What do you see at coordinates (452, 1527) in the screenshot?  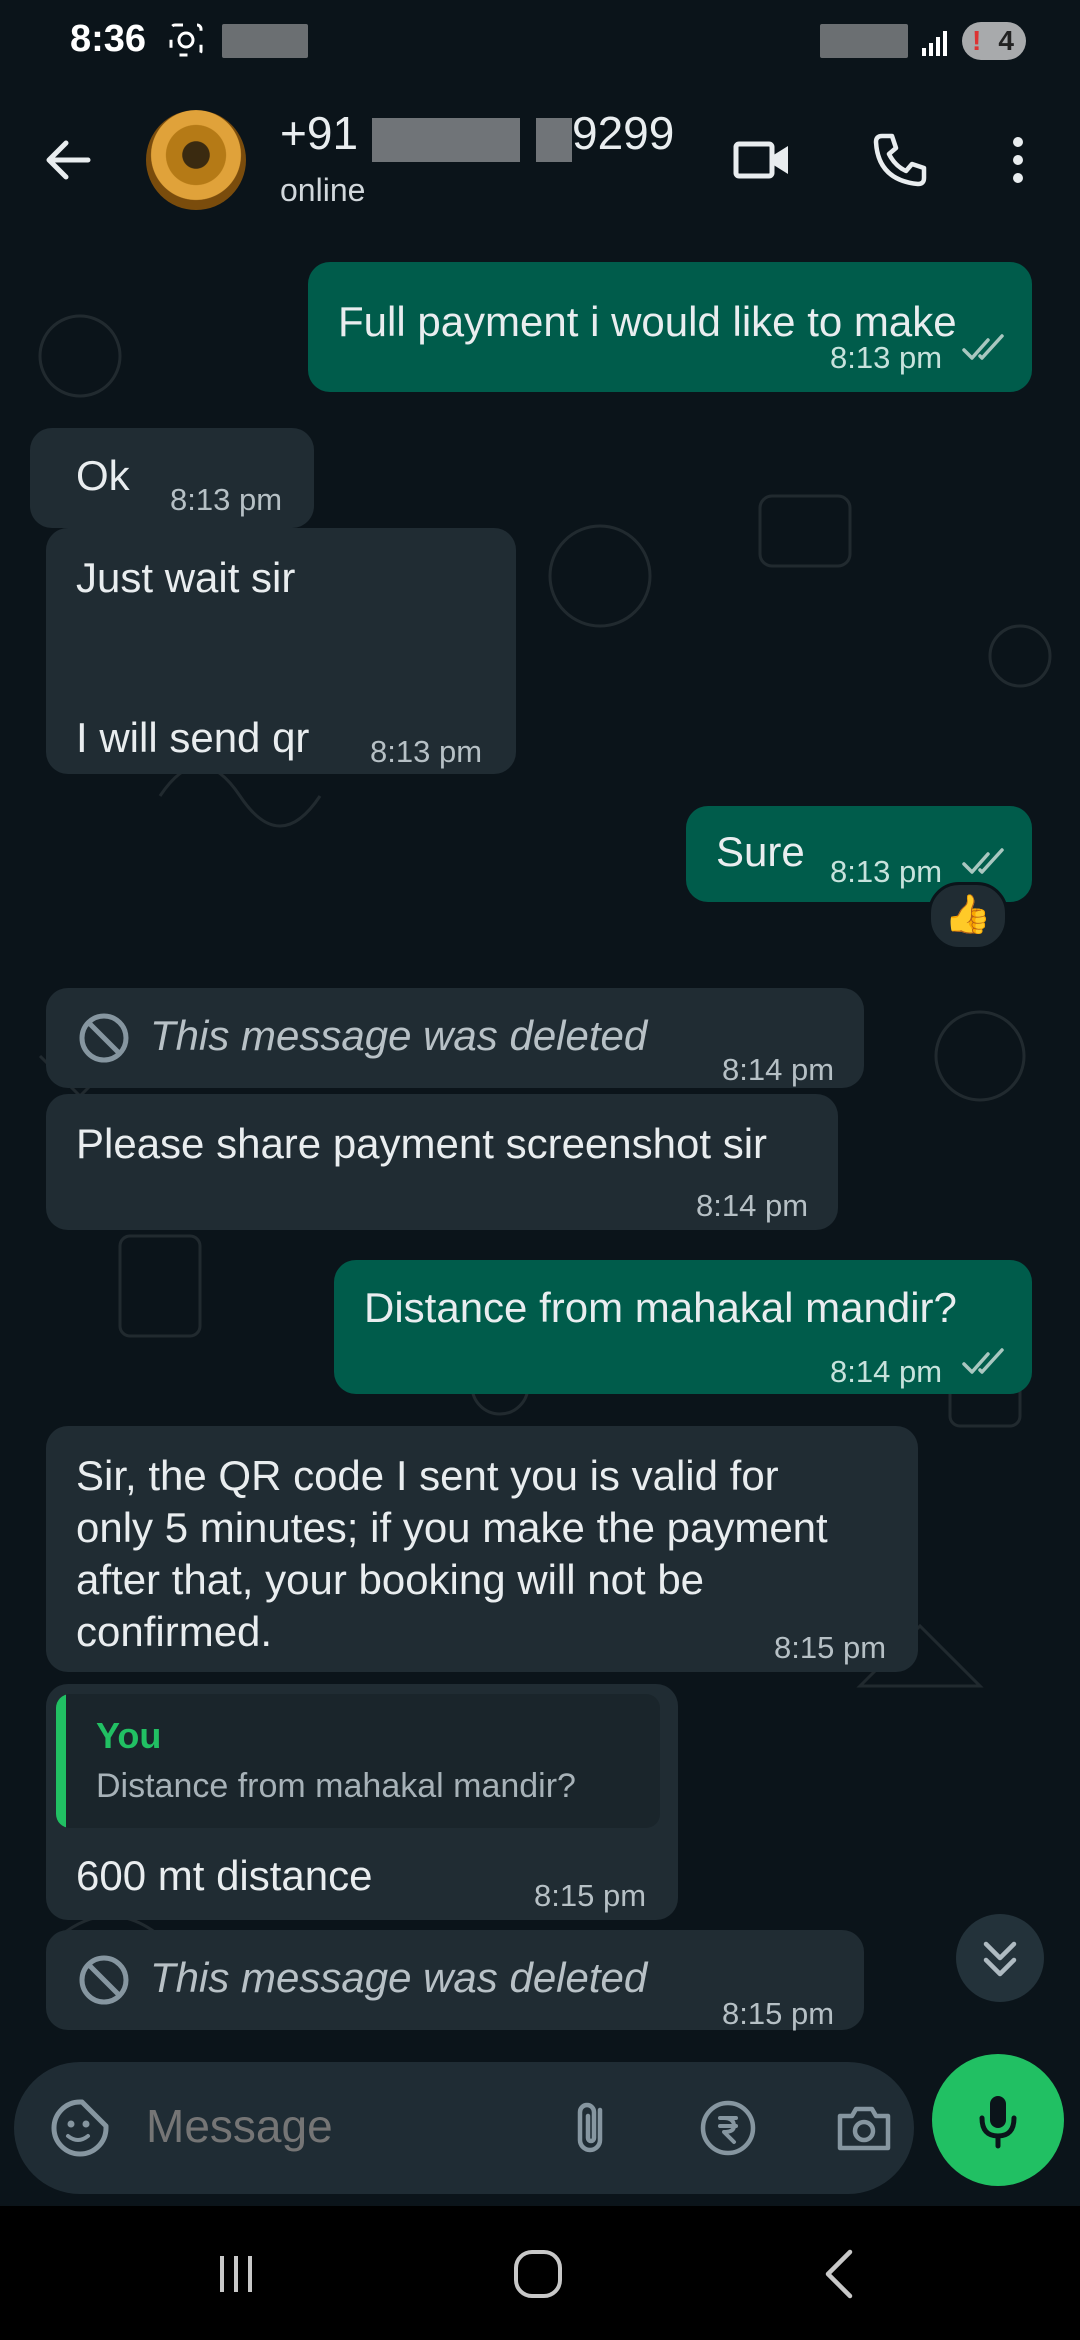 I see `message-text-line: only 5 minutes; if you make the payment` at bounding box center [452, 1527].